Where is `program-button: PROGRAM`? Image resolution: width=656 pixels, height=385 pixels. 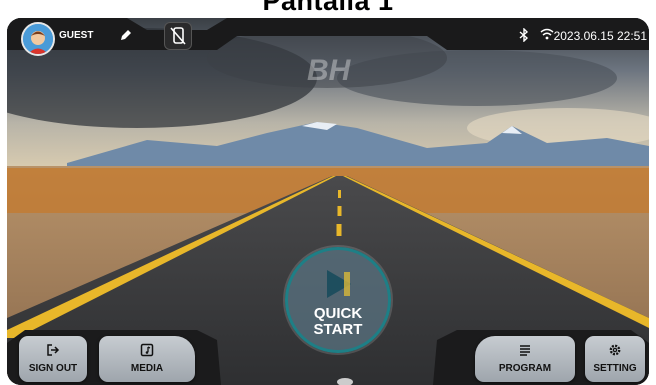 program-button: PROGRAM is located at coordinates (525, 359).